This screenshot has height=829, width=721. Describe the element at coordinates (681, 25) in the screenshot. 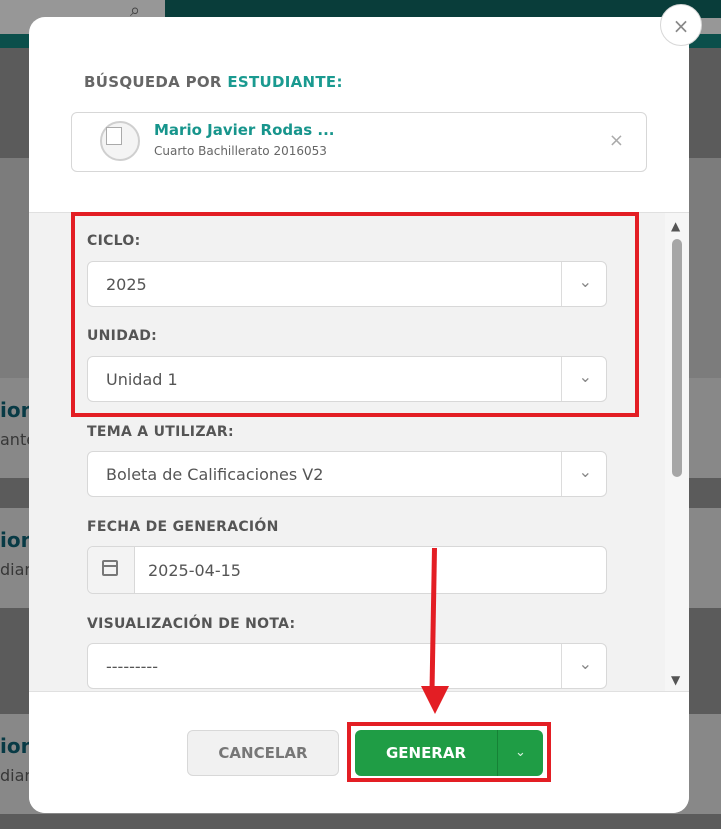

I see `close-icon: ×` at that location.